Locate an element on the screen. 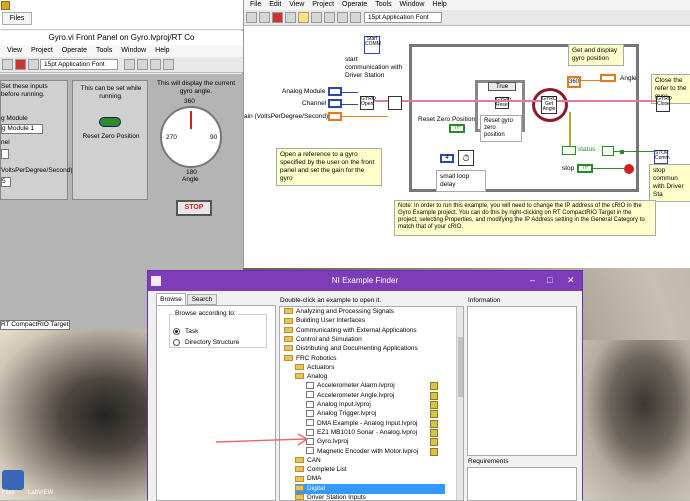 This screenshot has height=501, width=690. delay-constant: 4 is located at coordinates (447, 158).